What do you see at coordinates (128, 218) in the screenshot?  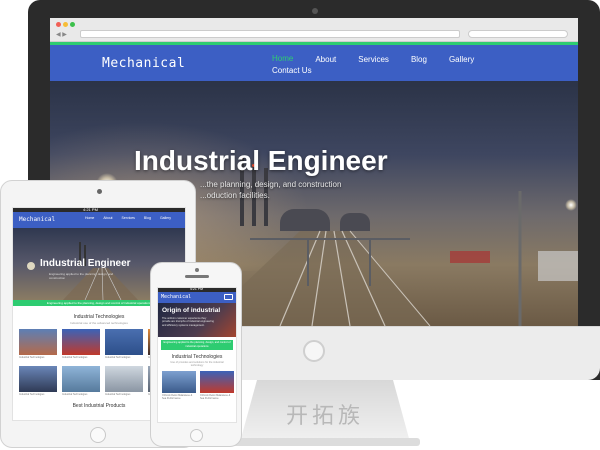 I see `tablet-nav-services: Services` at bounding box center [128, 218].